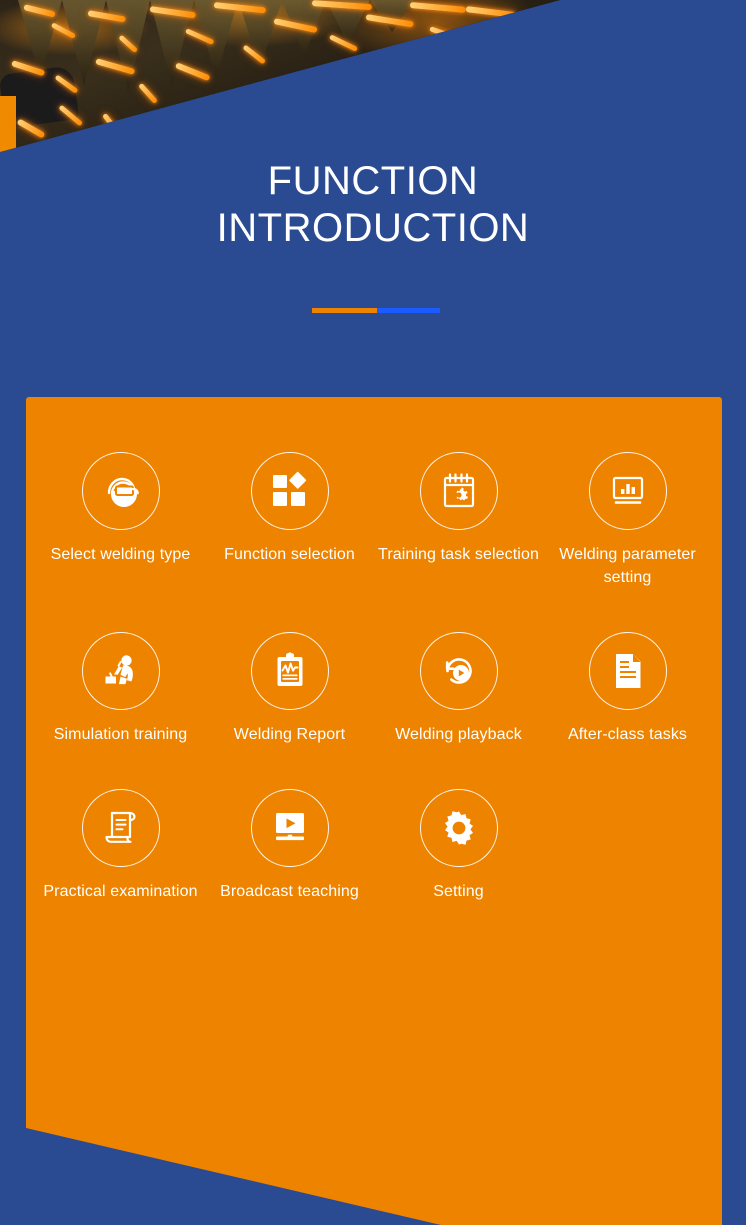 The width and height of the screenshot is (746, 1225). I want to click on feature-label: Training task selection, so click(458, 554).